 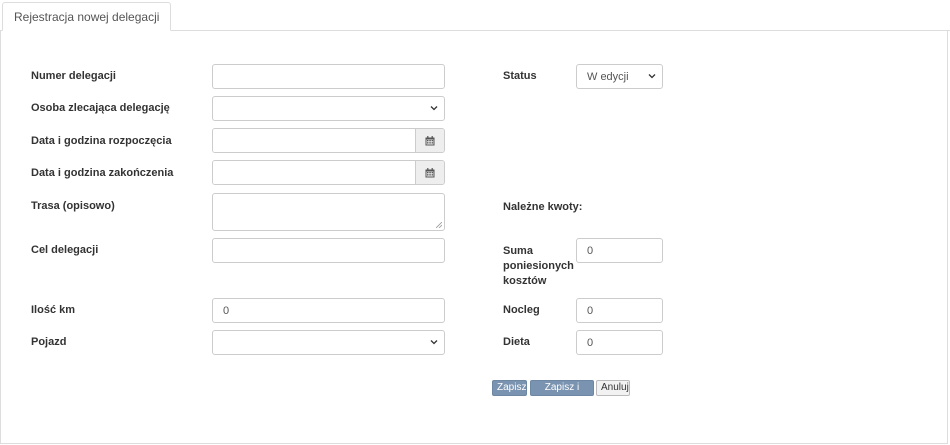 I want to click on label-nalezne-kwoty: Należne kwoty:, so click(x=543, y=207).